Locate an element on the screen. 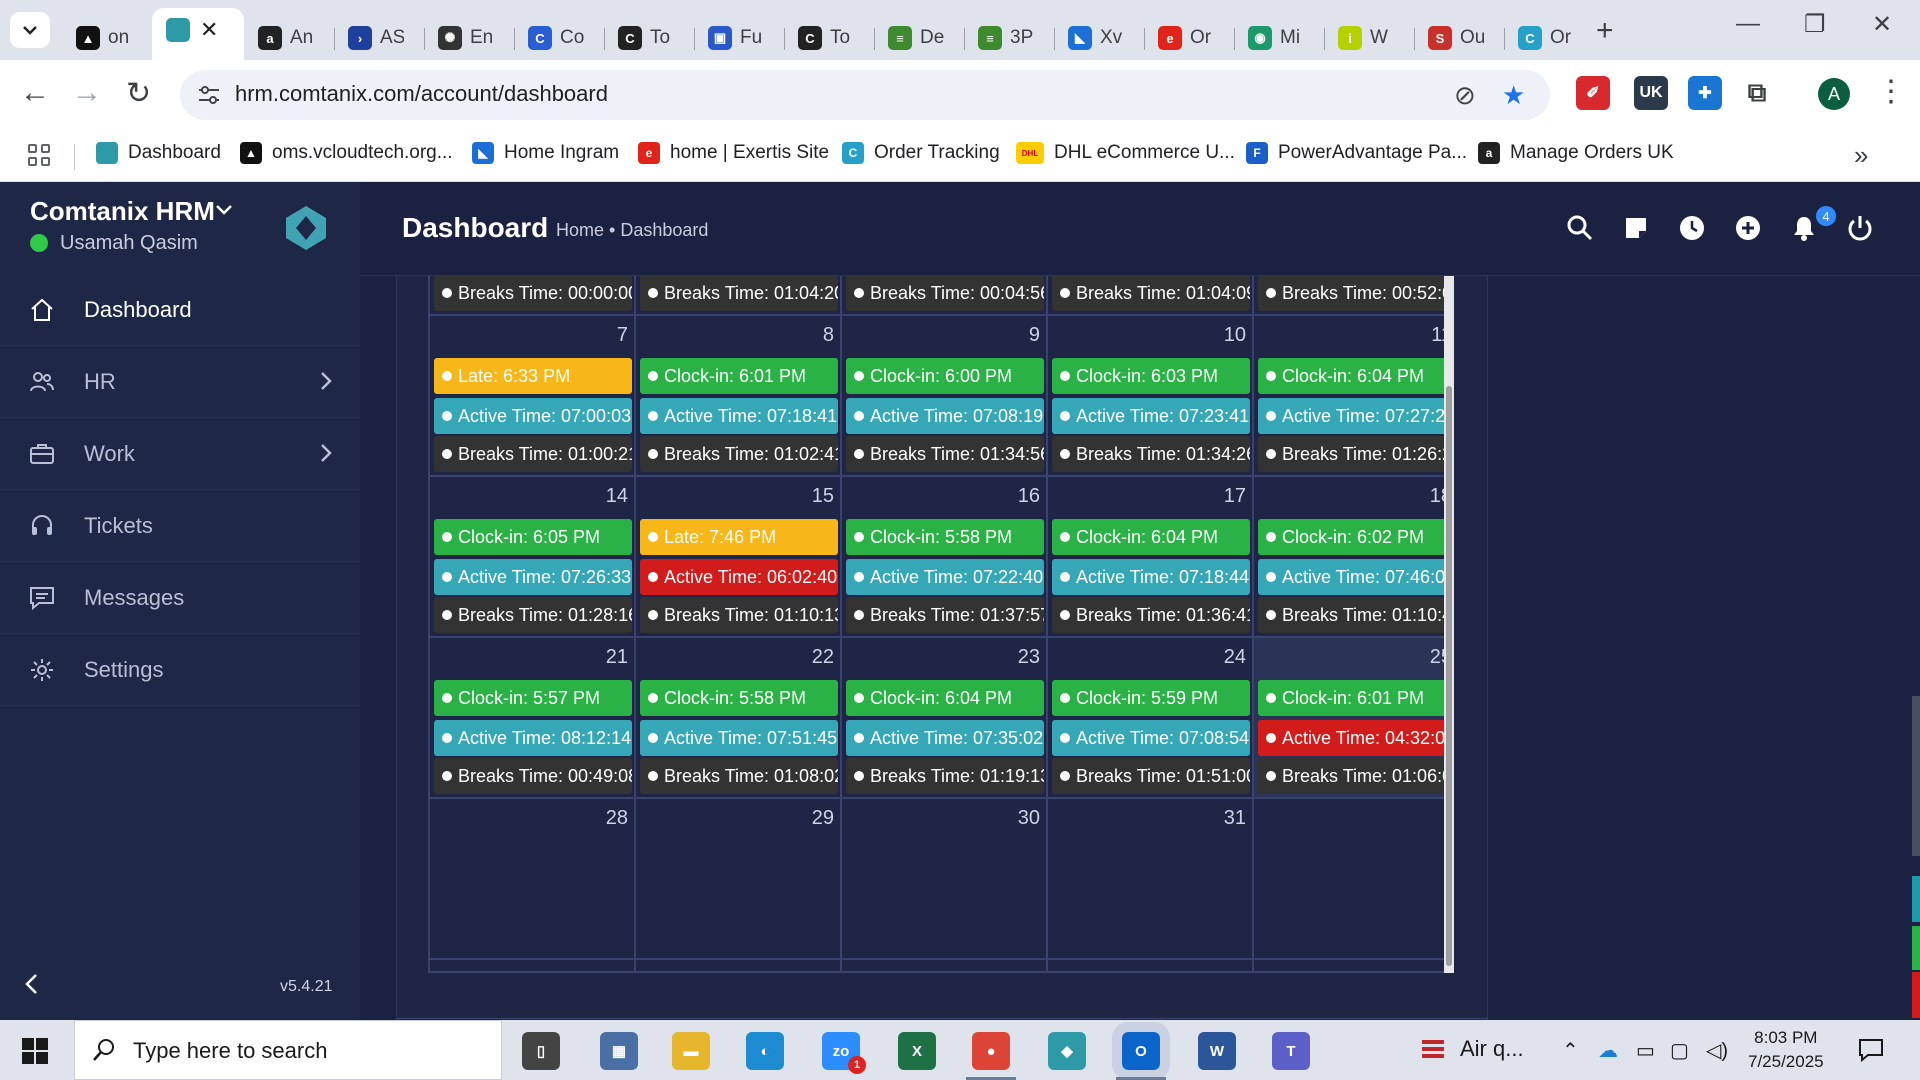  bookmark-item: C Order Tracking is located at coordinates (921, 153).